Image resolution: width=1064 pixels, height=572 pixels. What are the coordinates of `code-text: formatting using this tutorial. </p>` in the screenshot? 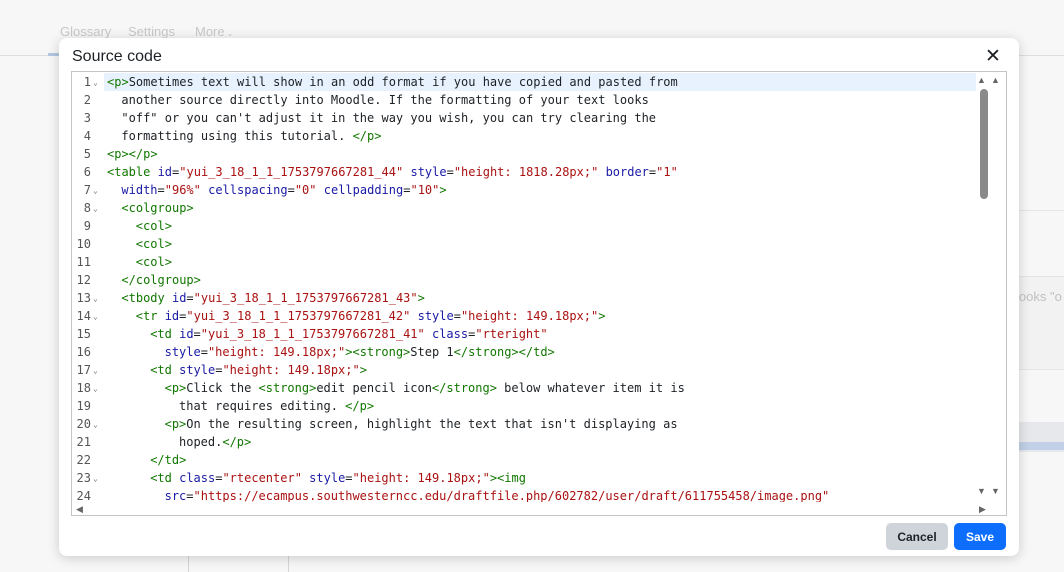 It's located at (251, 136).